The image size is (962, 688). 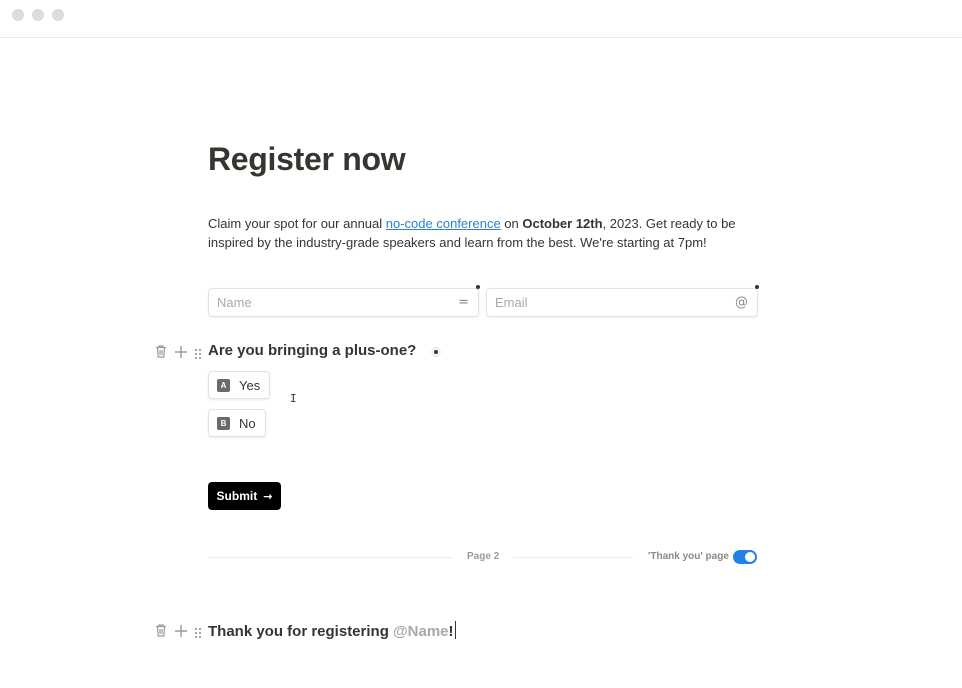 I want to click on email-input, so click(x=622, y=302).